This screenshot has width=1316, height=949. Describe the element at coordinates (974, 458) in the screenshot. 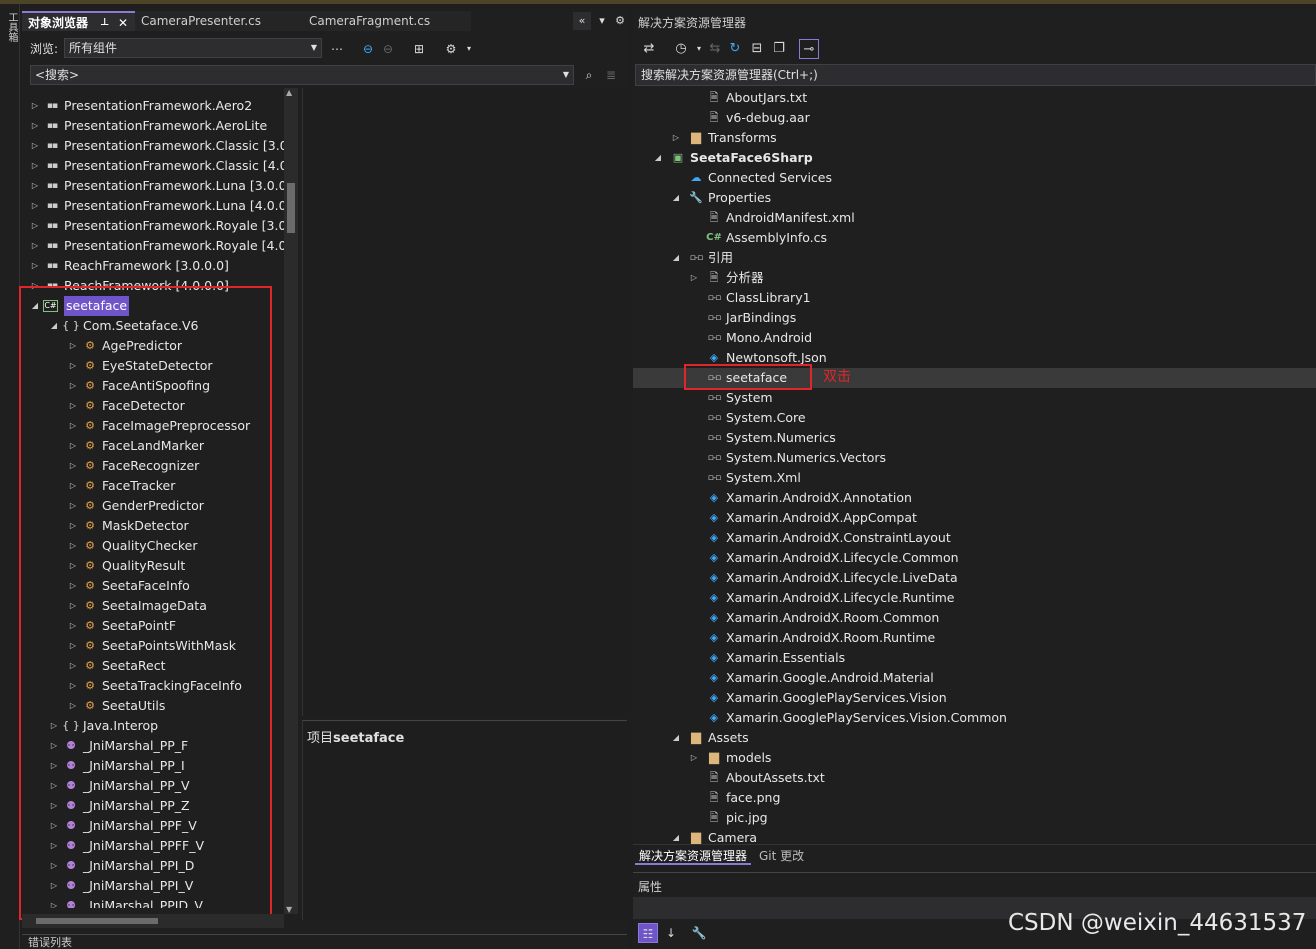

I see `solution-tree-item: ▫-▫ System.Numerics.Vectors` at that location.